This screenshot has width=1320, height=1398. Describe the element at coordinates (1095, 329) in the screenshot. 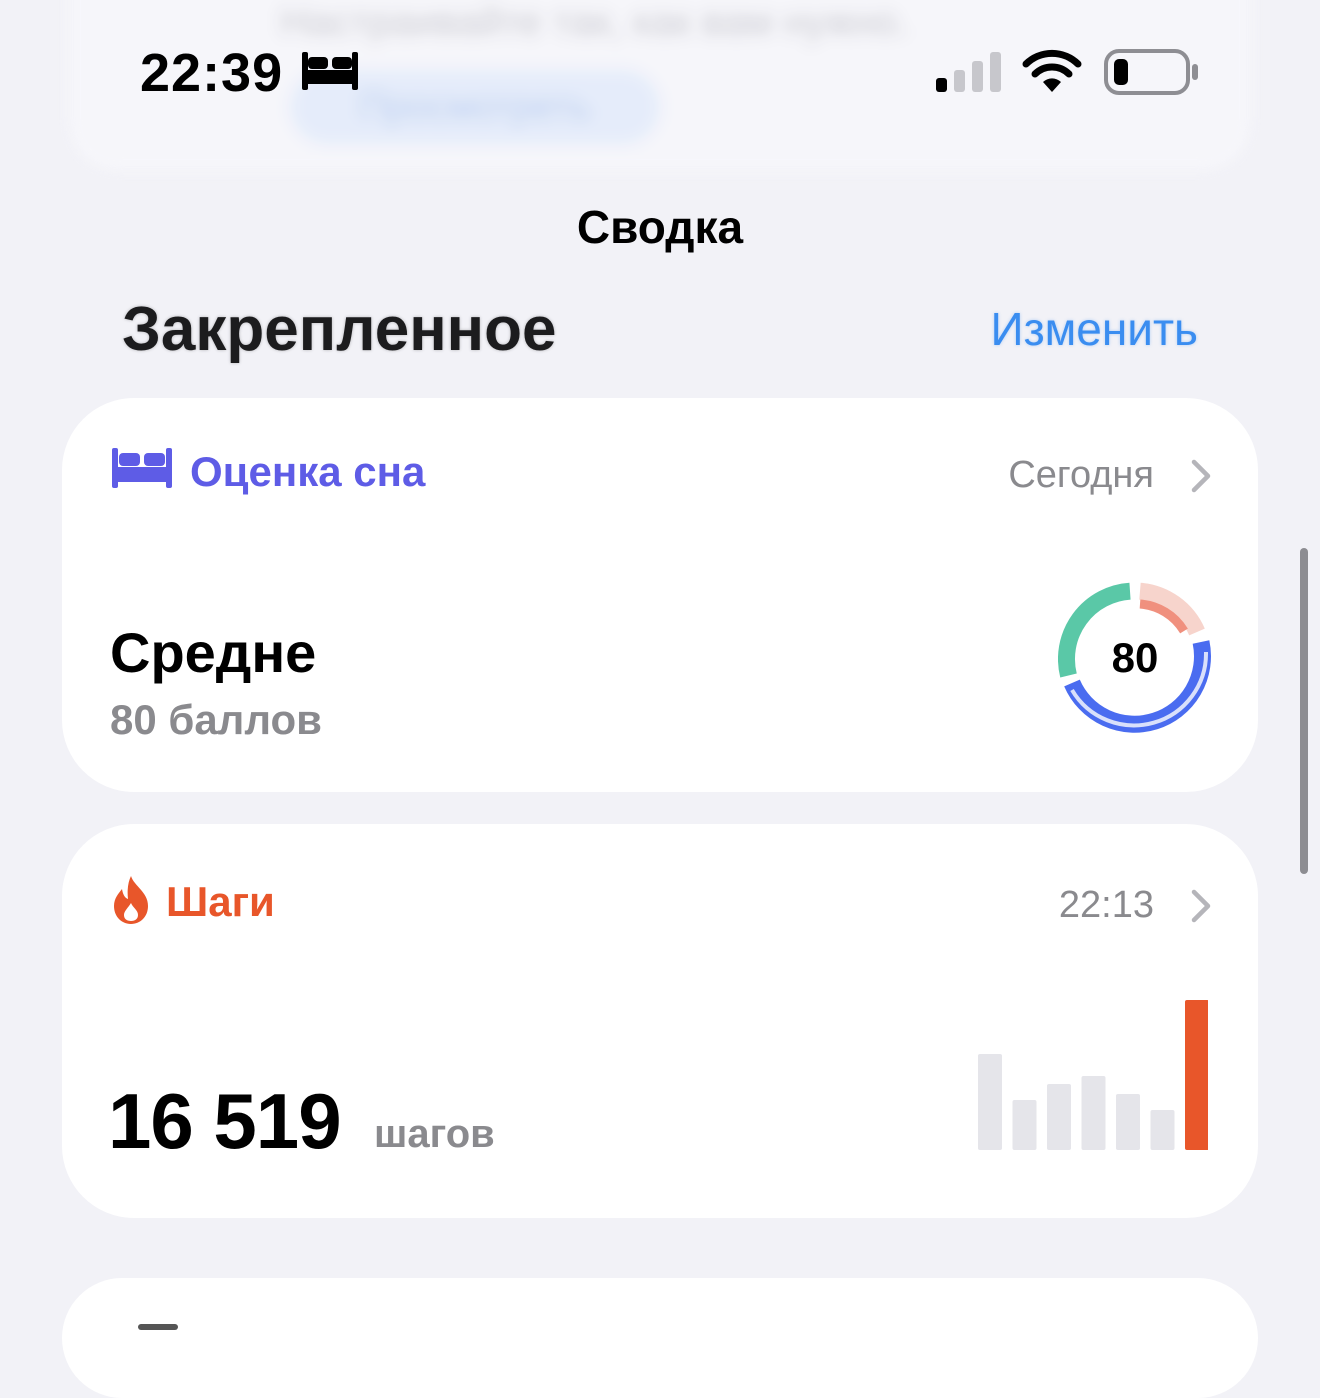

I see `edit-pinned-button: Изменить` at that location.